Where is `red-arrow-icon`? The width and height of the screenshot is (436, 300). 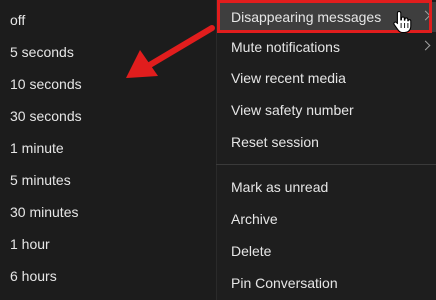
red-arrow-icon is located at coordinates (170, 51).